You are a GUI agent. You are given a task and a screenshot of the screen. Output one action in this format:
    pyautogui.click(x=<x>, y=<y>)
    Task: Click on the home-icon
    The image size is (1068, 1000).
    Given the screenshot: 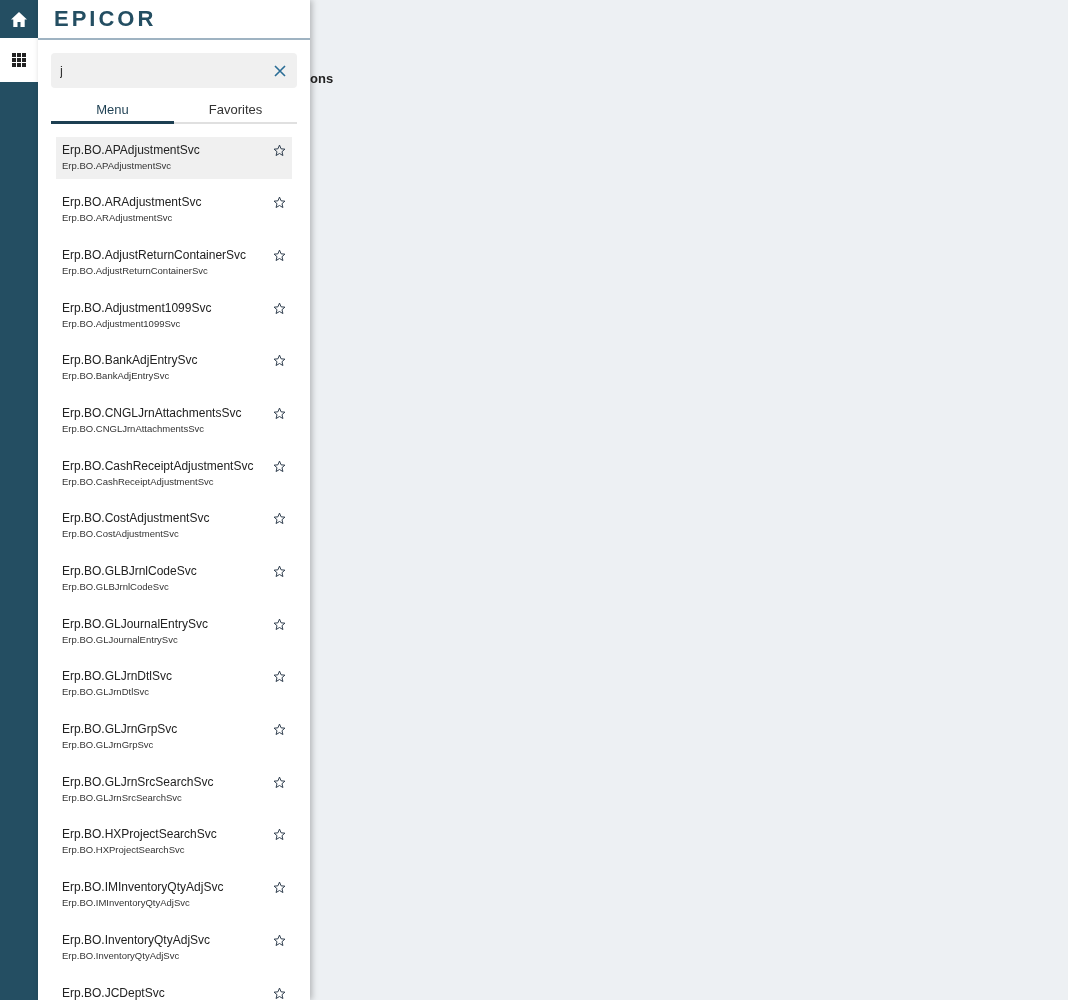 What is the action you would take?
    pyautogui.click(x=19, y=19)
    